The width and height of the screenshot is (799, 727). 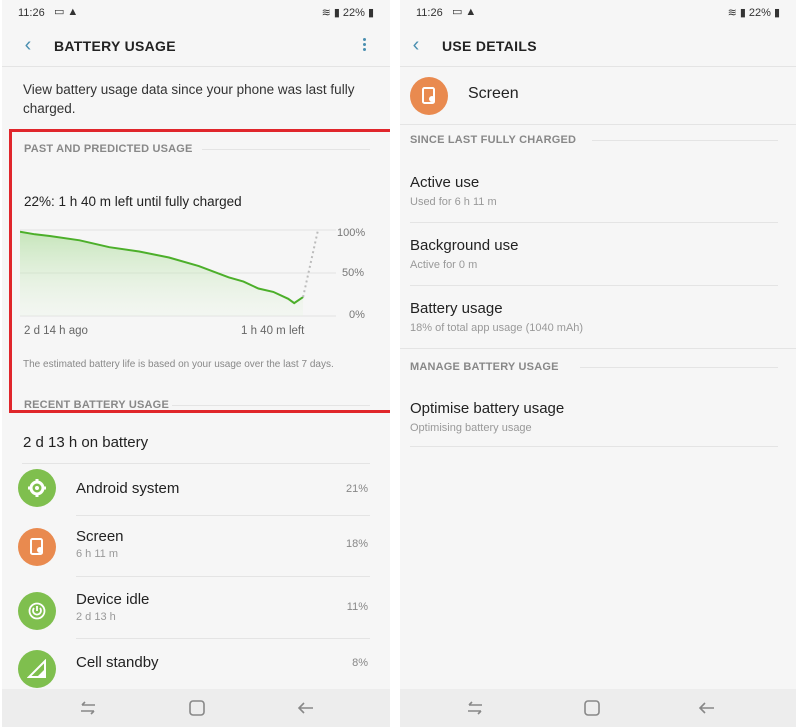 I want to click on detail-background-use: Background use Active for 0 m, so click(x=598, y=261).